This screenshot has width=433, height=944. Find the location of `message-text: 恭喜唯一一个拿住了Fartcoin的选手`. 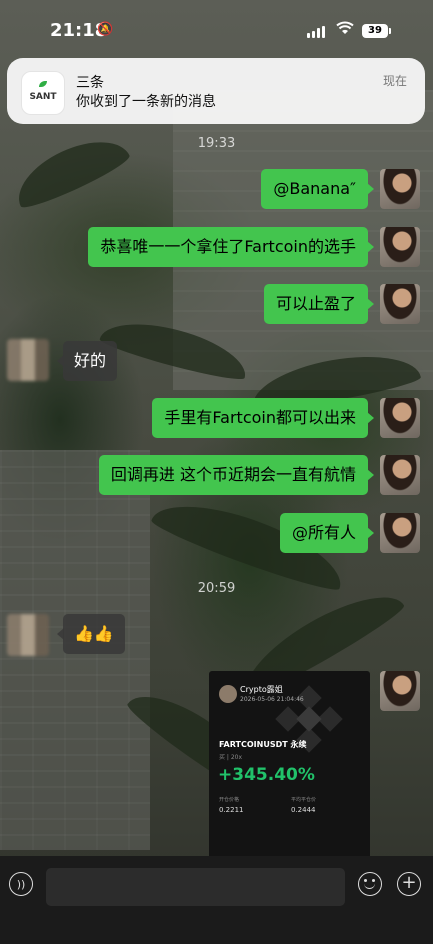

message-text: 恭喜唯一一个拿住了Fartcoin的选手 is located at coordinates (228, 246).